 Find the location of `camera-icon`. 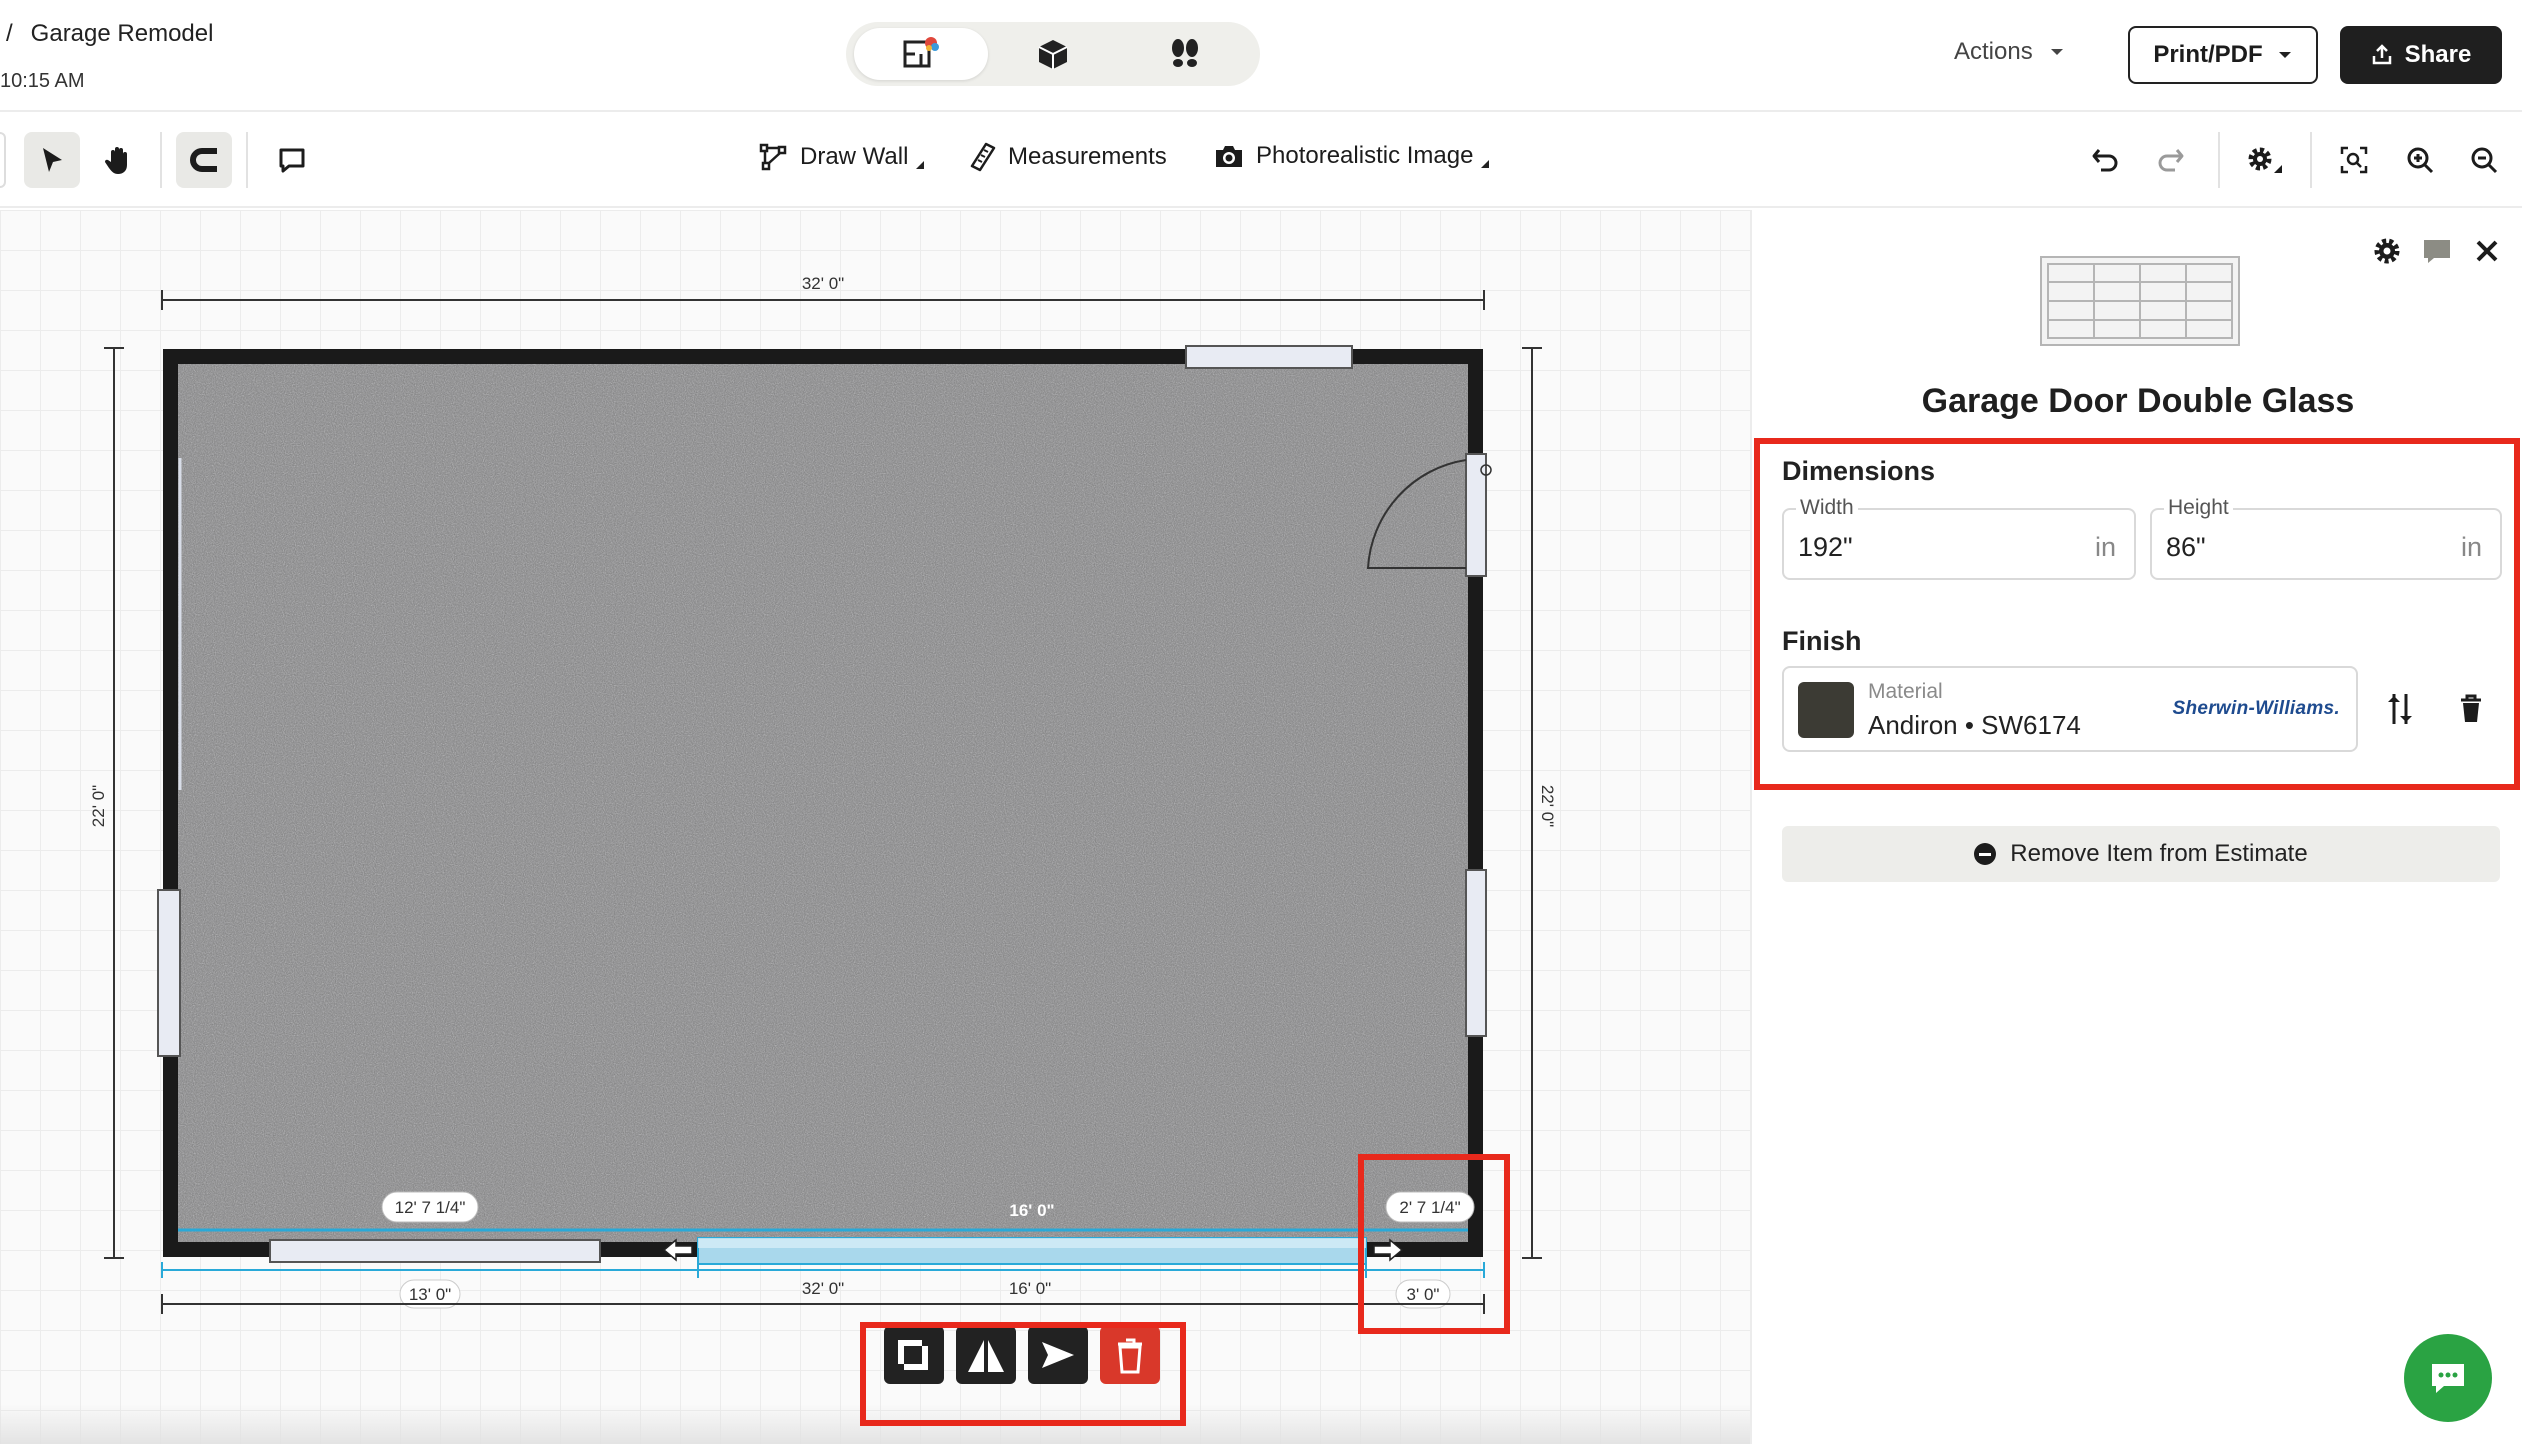

camera-icon is located at coordinates (1229, 156).